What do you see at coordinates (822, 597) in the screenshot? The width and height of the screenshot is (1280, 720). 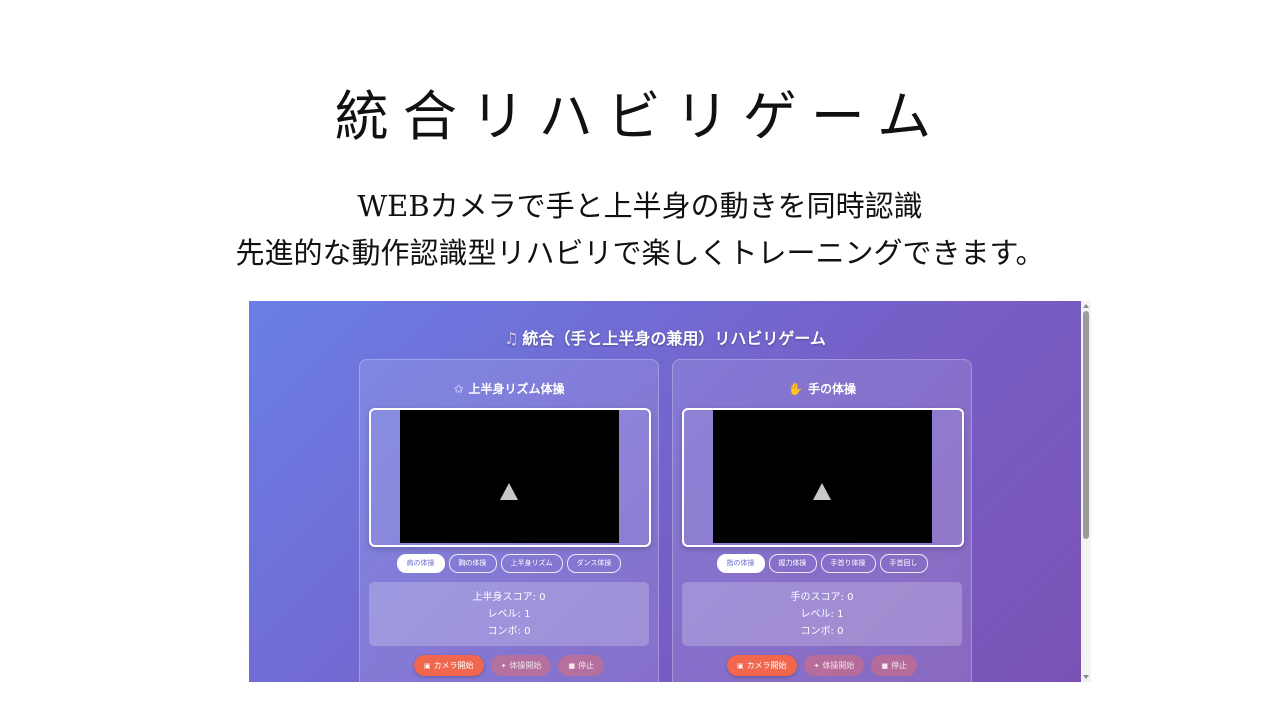 I see `score-text: 手のスコア: 0` at bounding box center [822, 597].